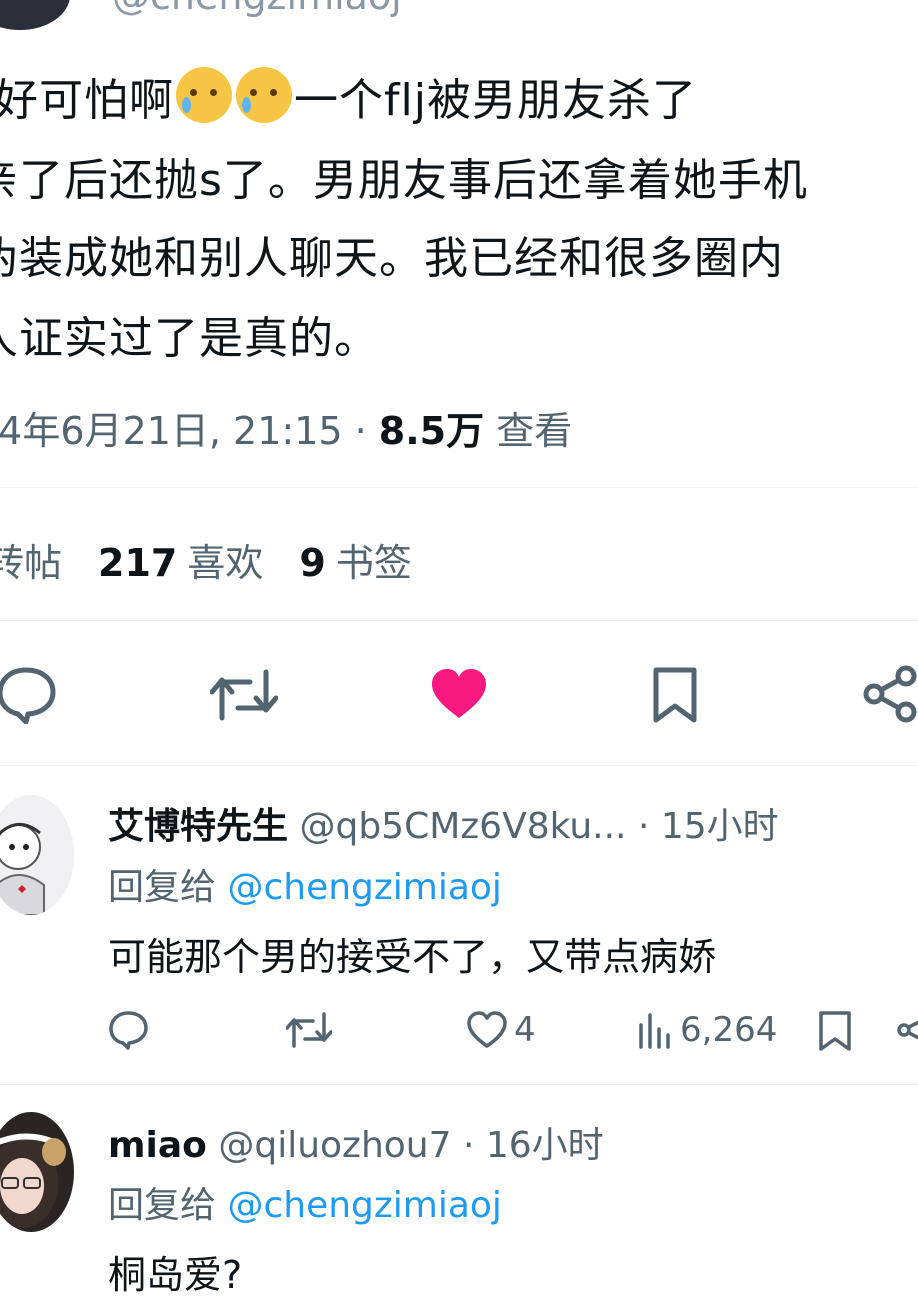 The height and width of the screenshot is (1299, 918). What do you see at coordinates (392, 258) in the screenshot?
I see `tweet-text-line-3: 伪装成她和别人聊天。我已经和很多圈内` at bounding box center [392, 258].